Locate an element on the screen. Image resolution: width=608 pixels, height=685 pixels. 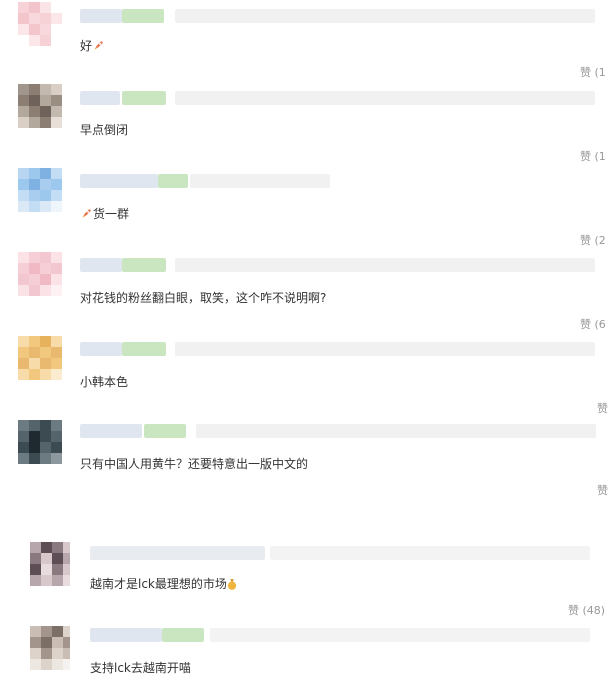
comment-item: 小韩本色 赞 is located at coordinates (304, 374).